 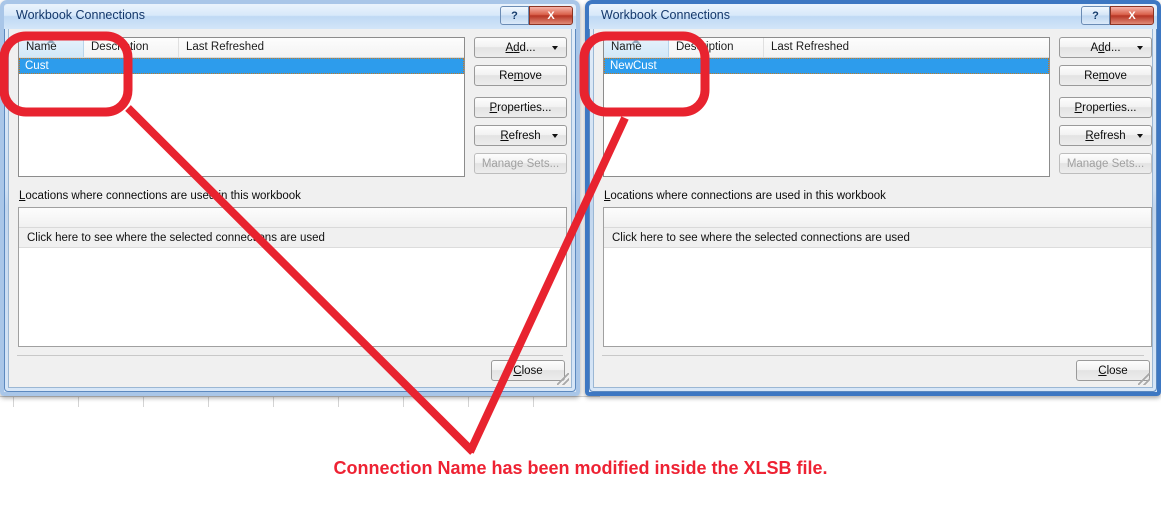 I want to click on connections-list: Name Description Last Refreshed NewCust, so click(x=826, y=107).